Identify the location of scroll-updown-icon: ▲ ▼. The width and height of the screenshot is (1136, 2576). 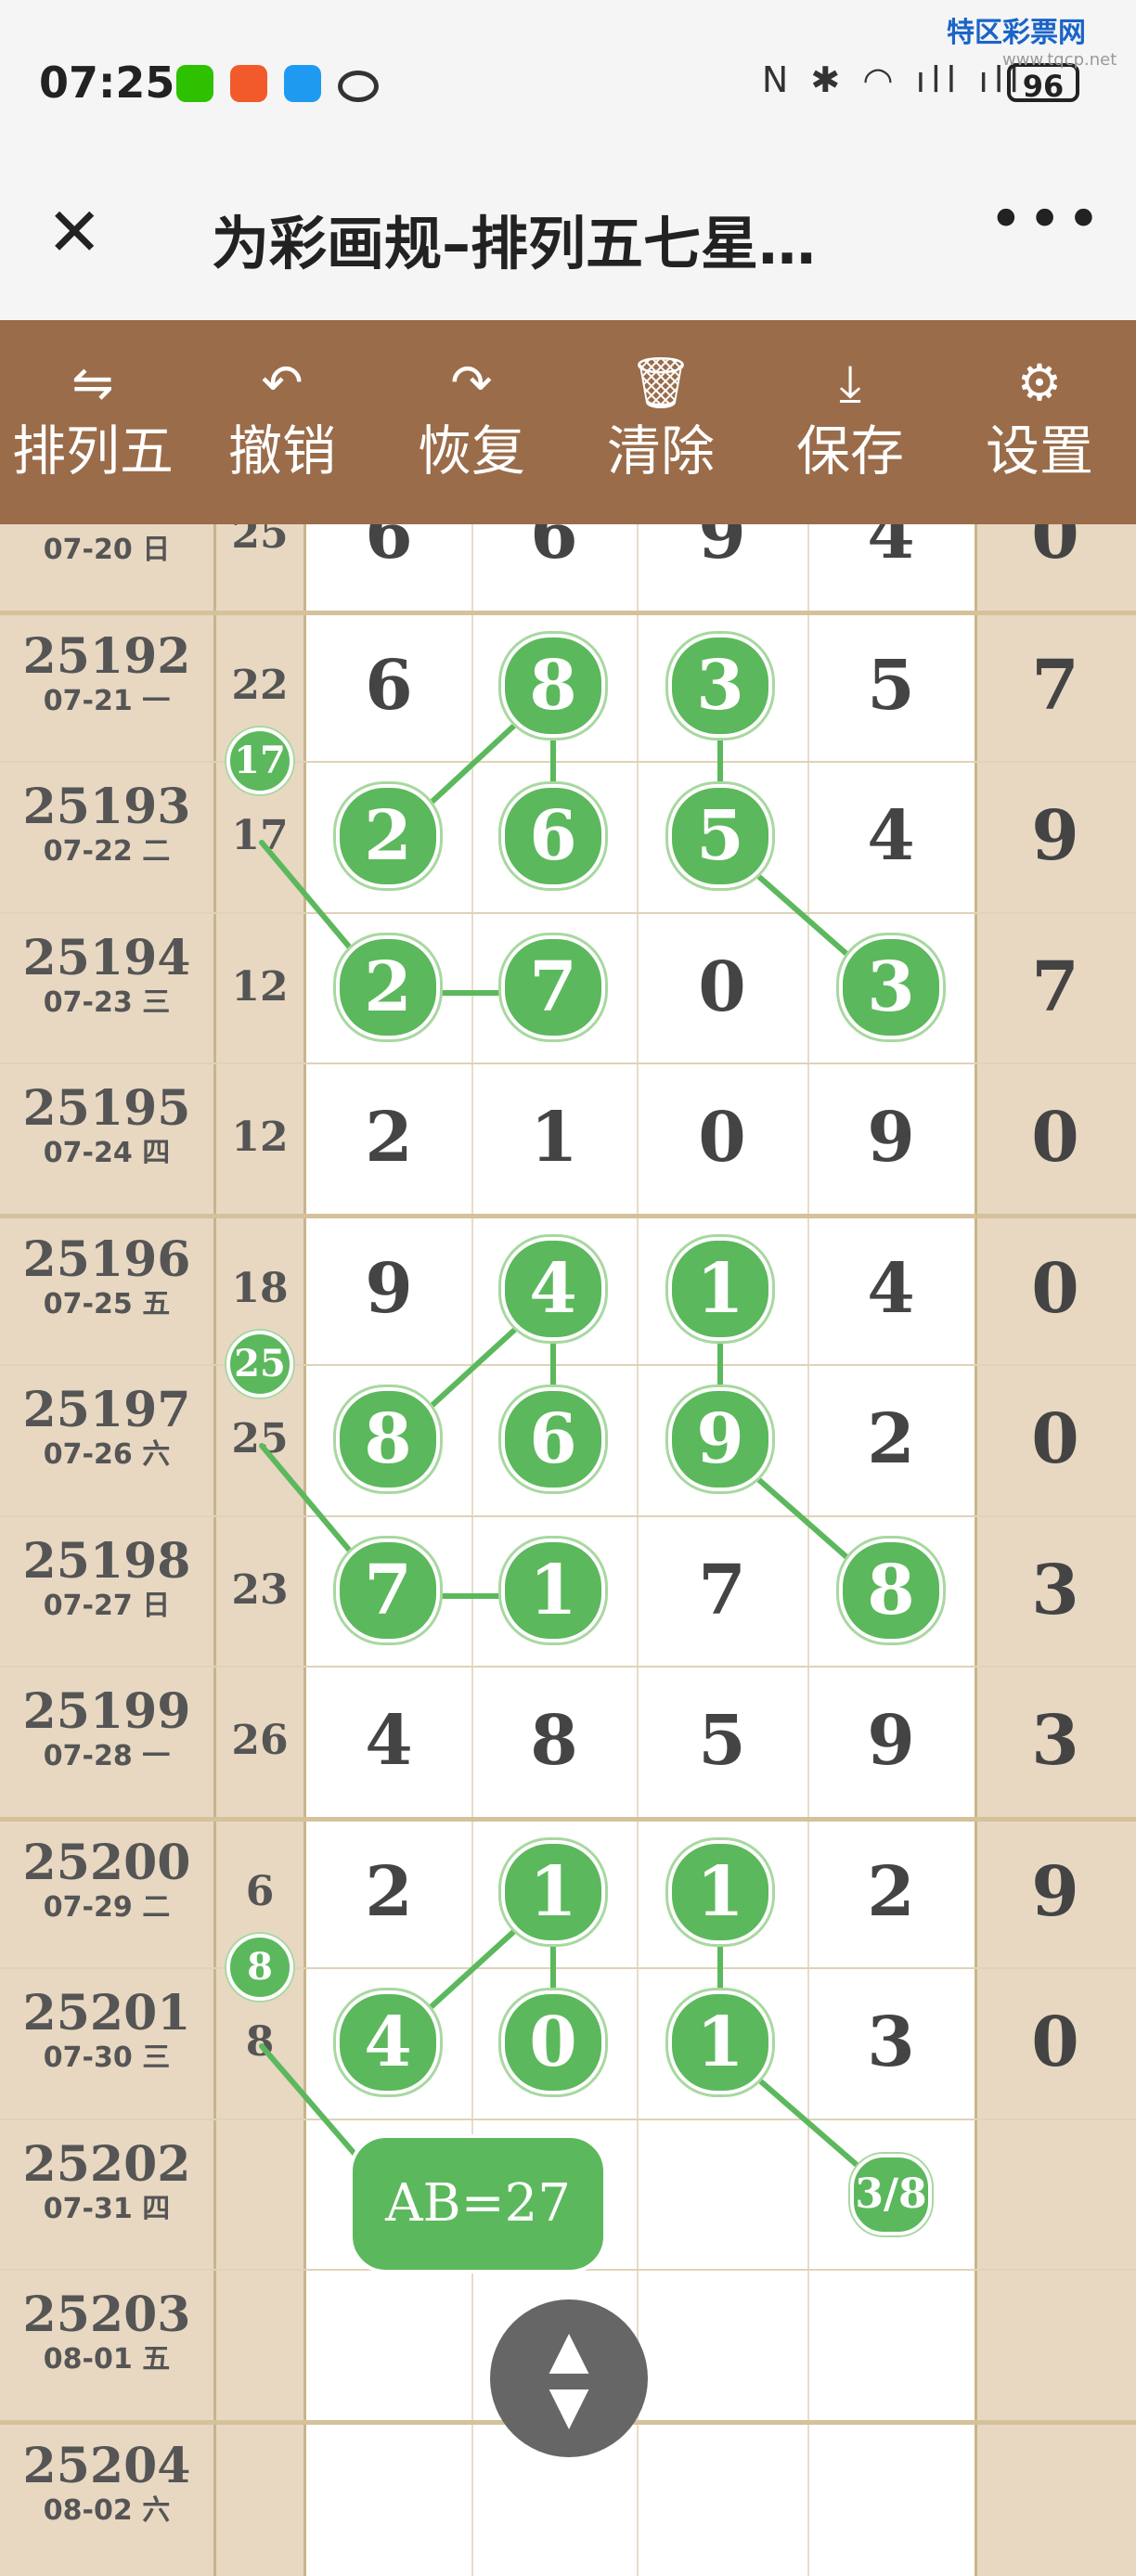
(569, 2378).